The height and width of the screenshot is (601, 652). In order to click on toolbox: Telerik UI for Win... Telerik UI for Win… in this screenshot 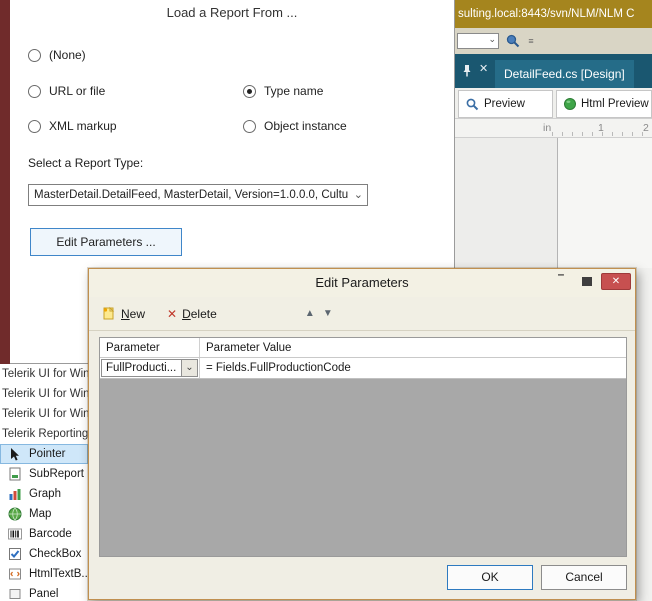, I will do `click(44, 482)`.